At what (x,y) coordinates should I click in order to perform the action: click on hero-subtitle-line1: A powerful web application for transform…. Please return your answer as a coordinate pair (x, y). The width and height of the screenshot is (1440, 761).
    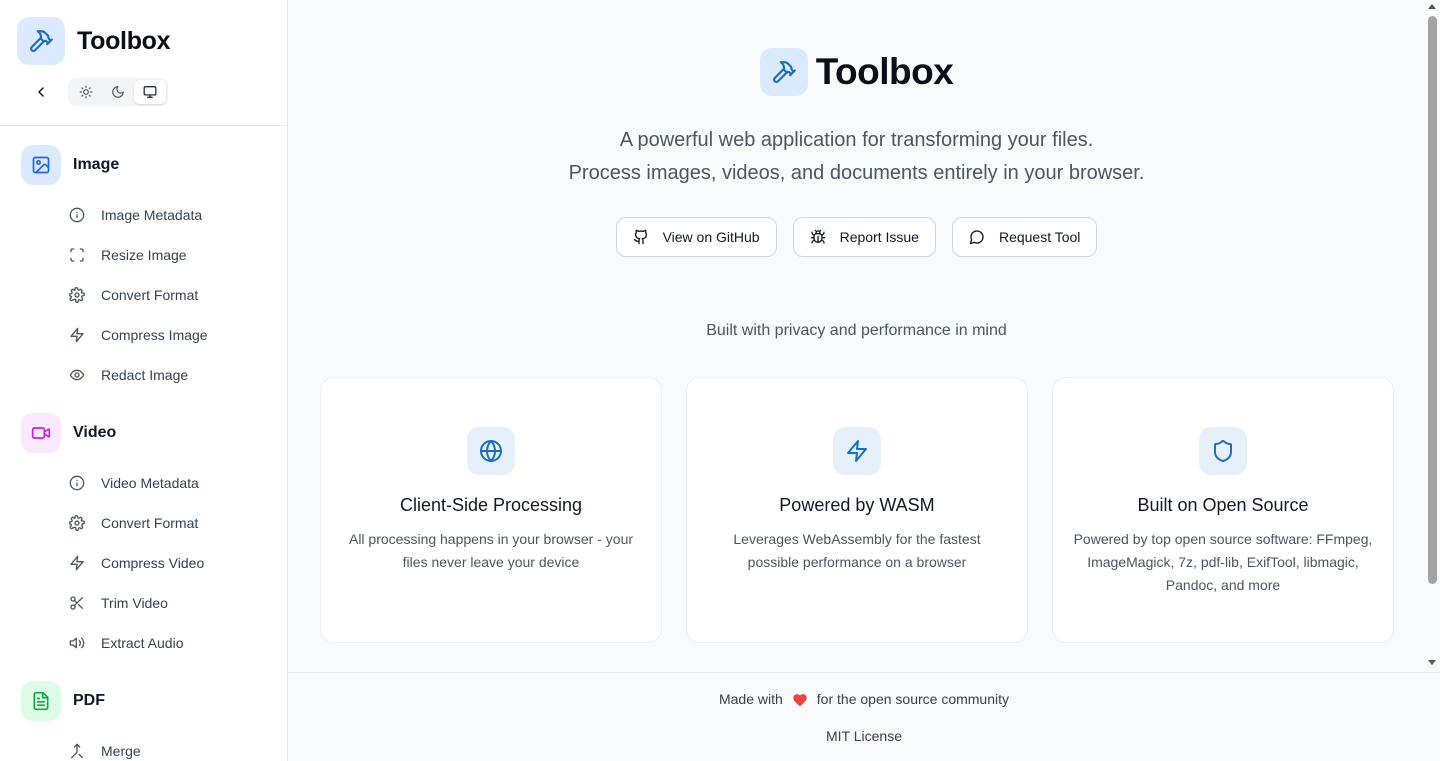
    Looking at the image, I should click on (856, 140).